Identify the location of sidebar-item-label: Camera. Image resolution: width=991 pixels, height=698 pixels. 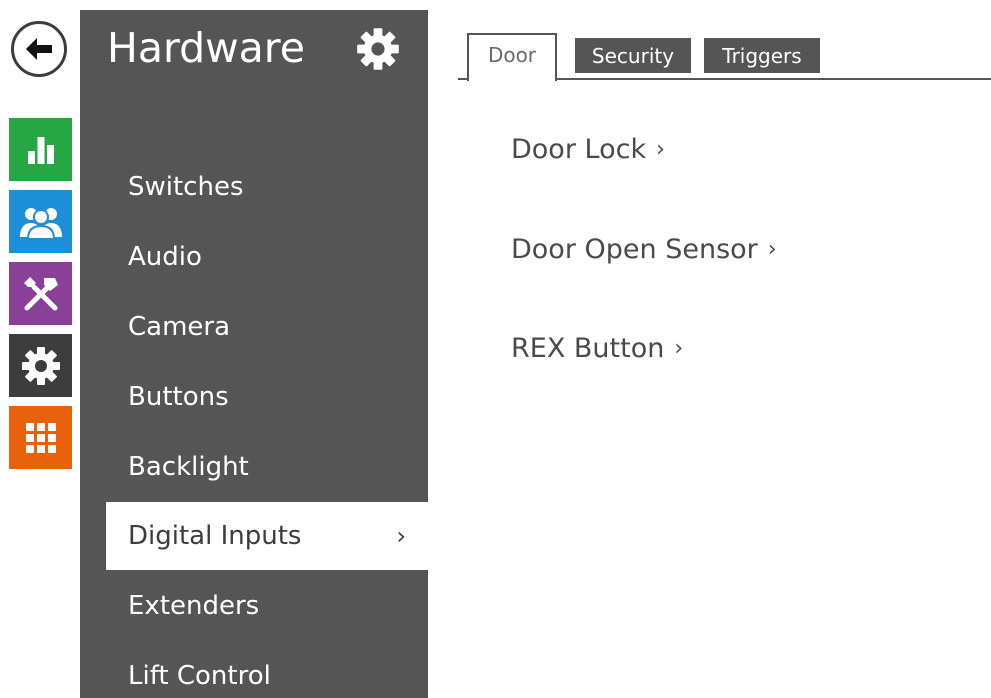
(179, 327).